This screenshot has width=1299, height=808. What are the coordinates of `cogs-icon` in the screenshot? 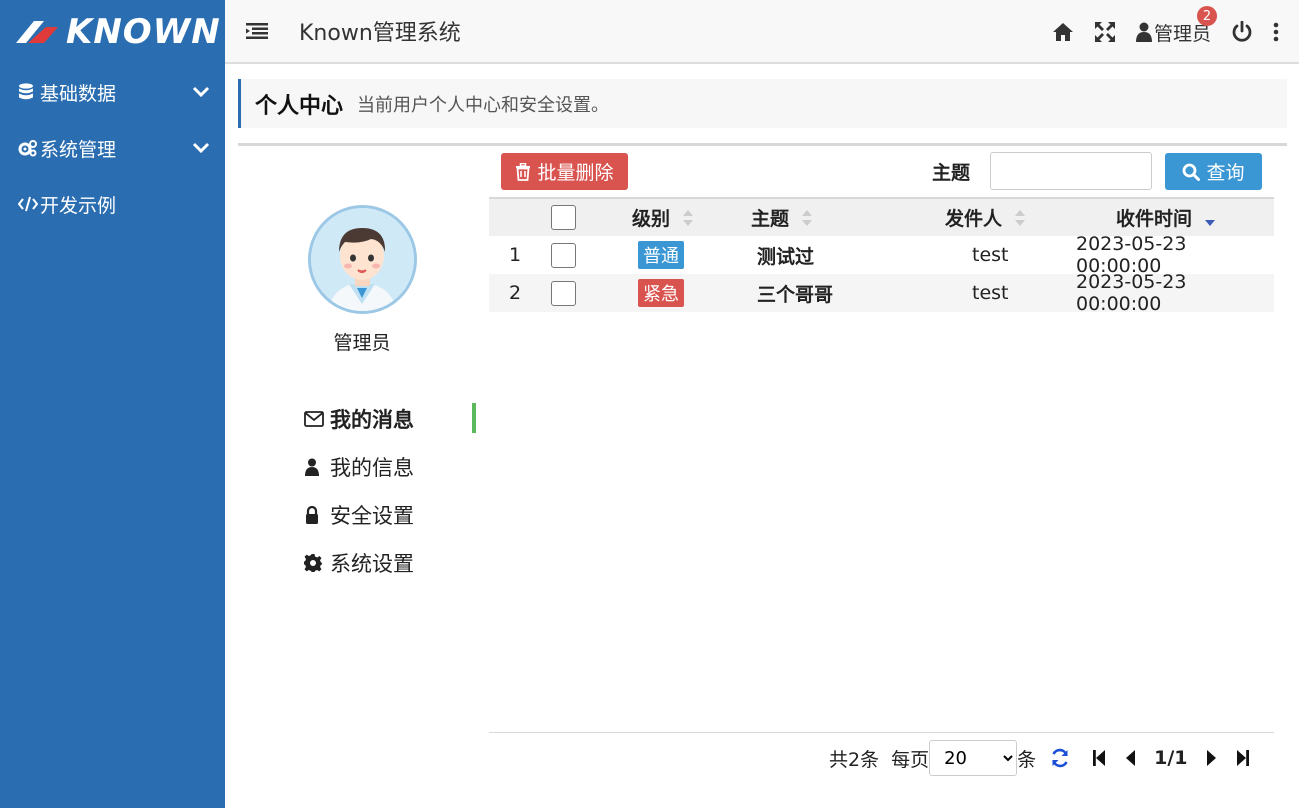 It's located at (29, 148).